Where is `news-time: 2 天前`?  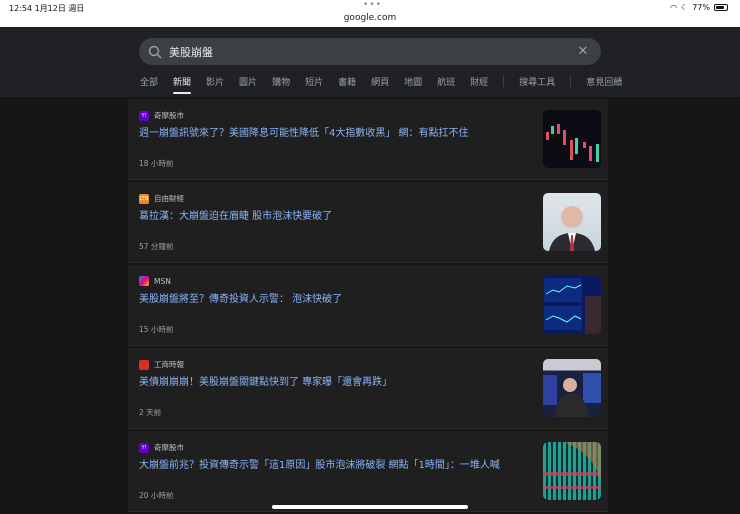
news-time: 2 天前 is located at coordinates (150, 412).